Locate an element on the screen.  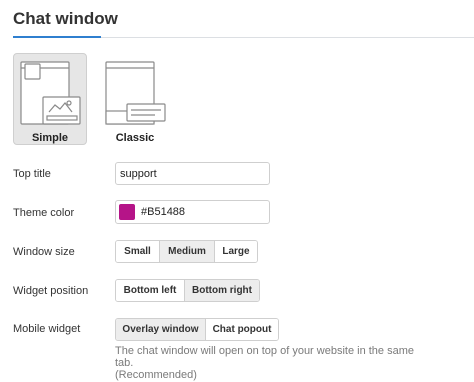
simple-layout-icon is located at coordinates (50, 93).